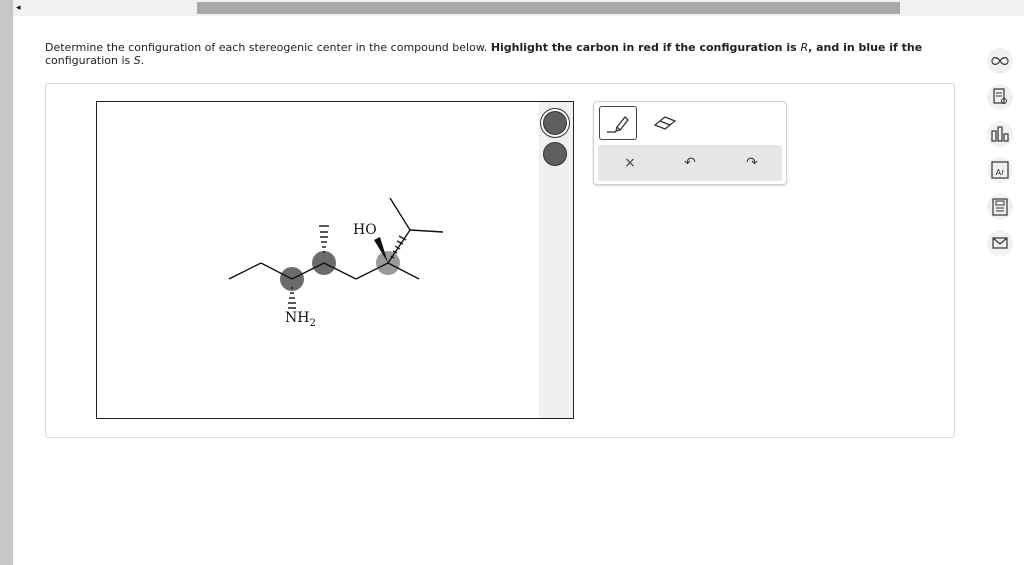  What do you see at coordinates (365, 230) in the screenshot?
I see `hydroxyl-label: HO` at bounding box center [365, 230].